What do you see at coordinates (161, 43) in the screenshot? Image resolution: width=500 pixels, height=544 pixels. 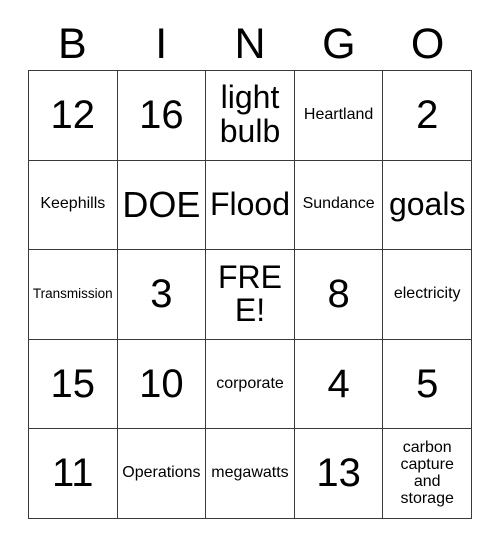 I see `bingo-header-letter-i: I` at bounding box center [161, 43].